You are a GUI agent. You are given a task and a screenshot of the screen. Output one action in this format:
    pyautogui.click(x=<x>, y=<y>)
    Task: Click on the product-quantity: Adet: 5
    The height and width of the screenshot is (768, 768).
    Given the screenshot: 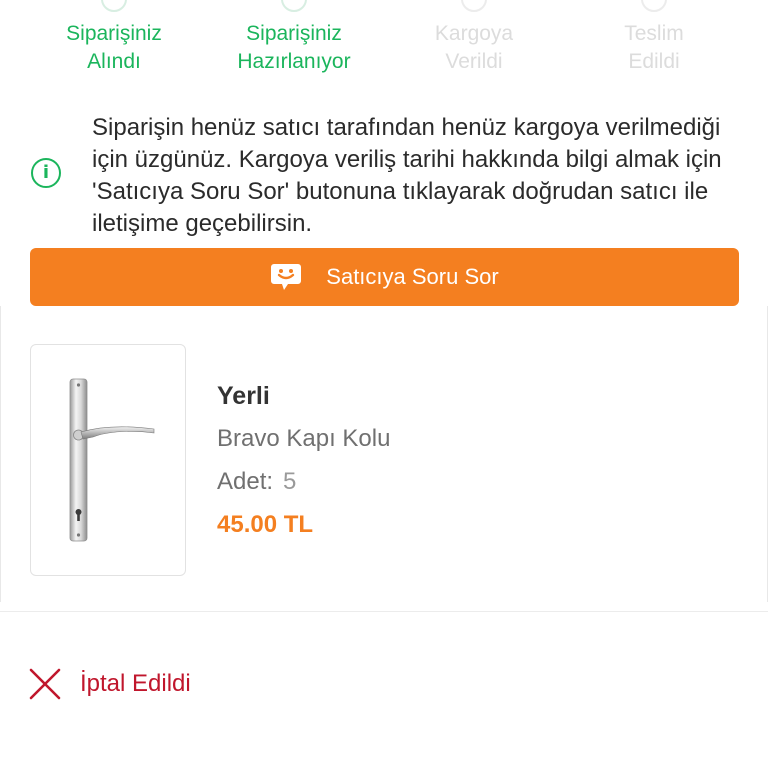 What is the action you would take?
    pyautogui.click(x=256, y=482)
    